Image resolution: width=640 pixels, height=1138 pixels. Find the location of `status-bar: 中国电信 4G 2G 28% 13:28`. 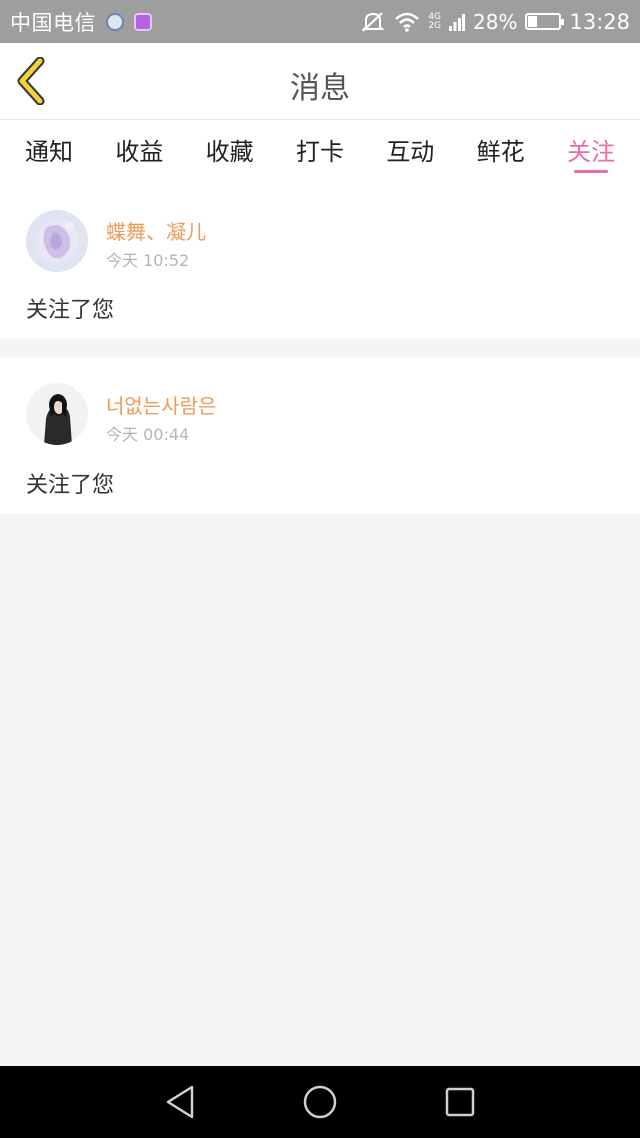

status-bar: 中国电信 4G 2G 28% 13:28 is located at coordinates (320, 21).